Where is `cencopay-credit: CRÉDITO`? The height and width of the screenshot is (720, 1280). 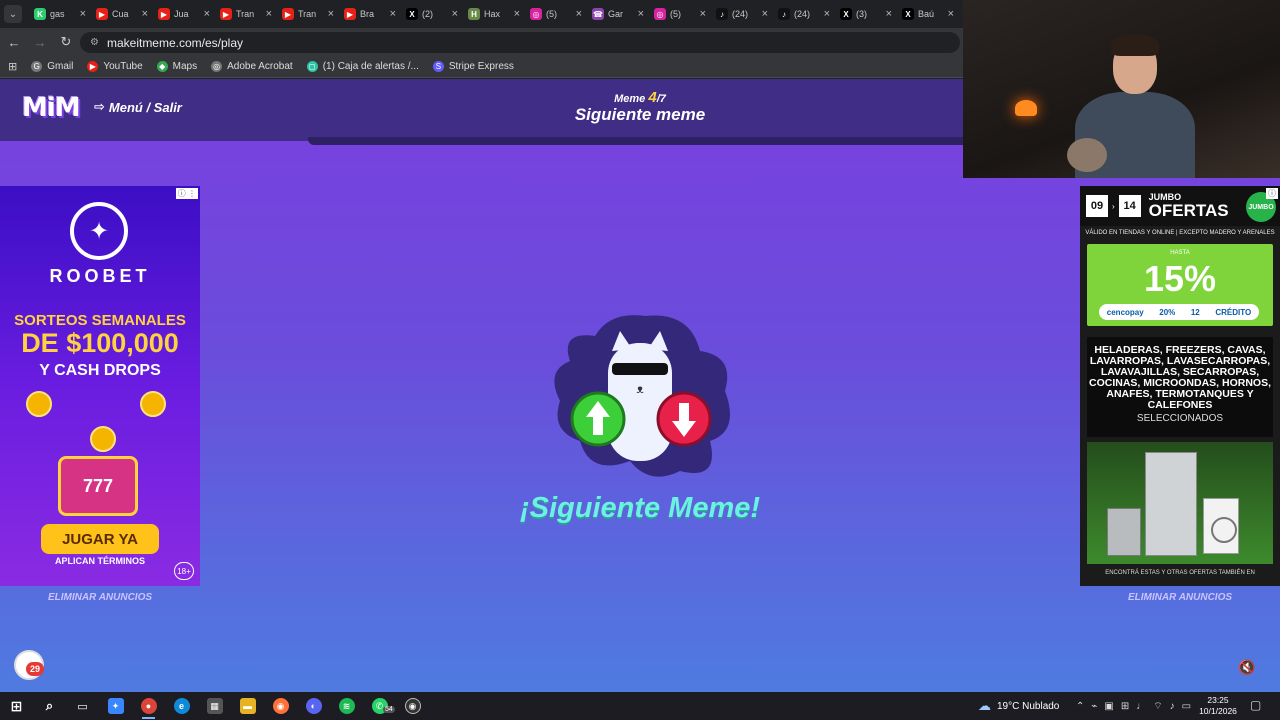 cencopay-credit: CRÉDITO is located at coordinates (1233, 312).